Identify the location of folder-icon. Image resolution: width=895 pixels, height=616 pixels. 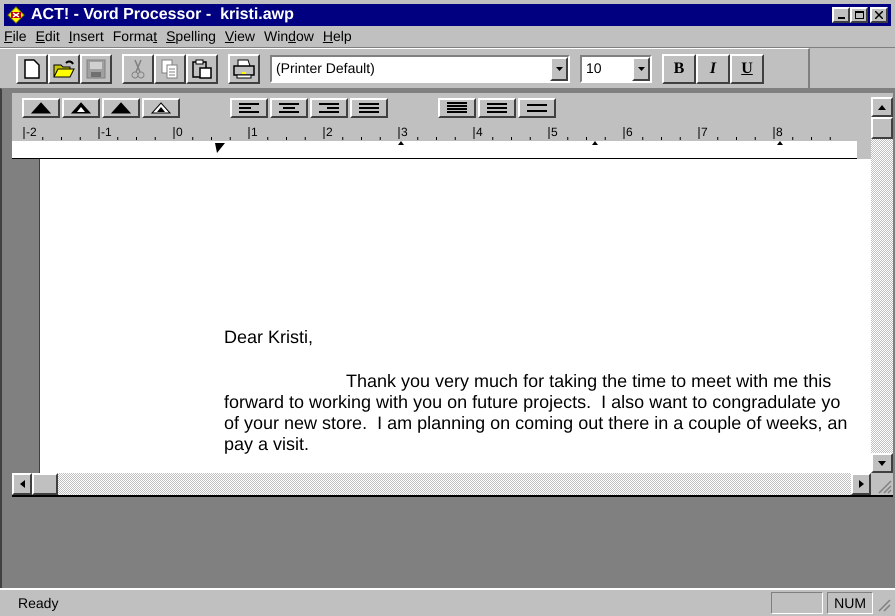
(64, 69).